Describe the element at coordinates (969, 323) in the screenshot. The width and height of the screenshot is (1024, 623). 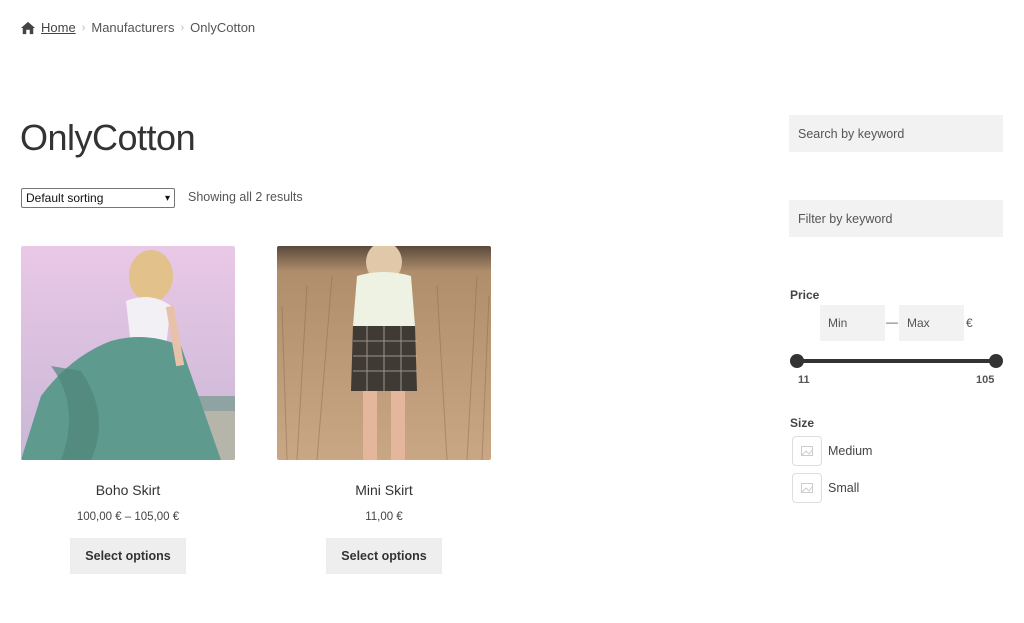
I see `currency-symbol: €` at that location.